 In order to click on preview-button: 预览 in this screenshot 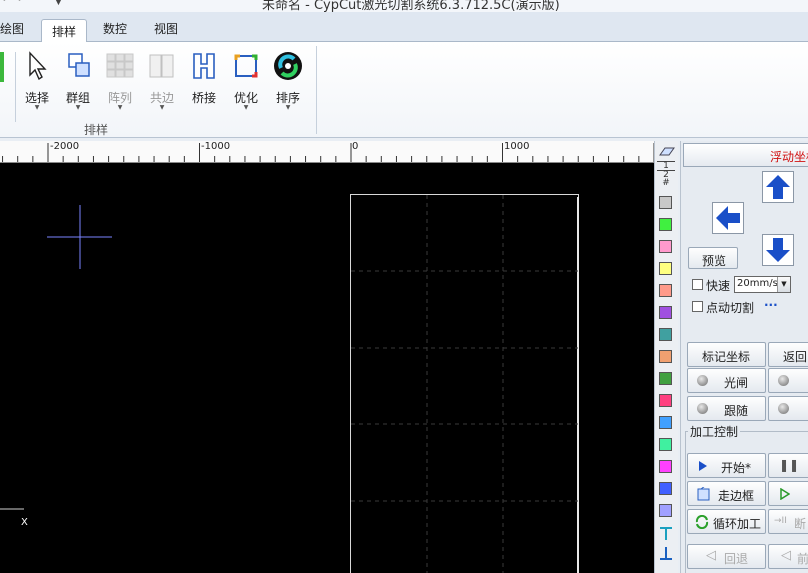, I will do `click(713, 258)`.